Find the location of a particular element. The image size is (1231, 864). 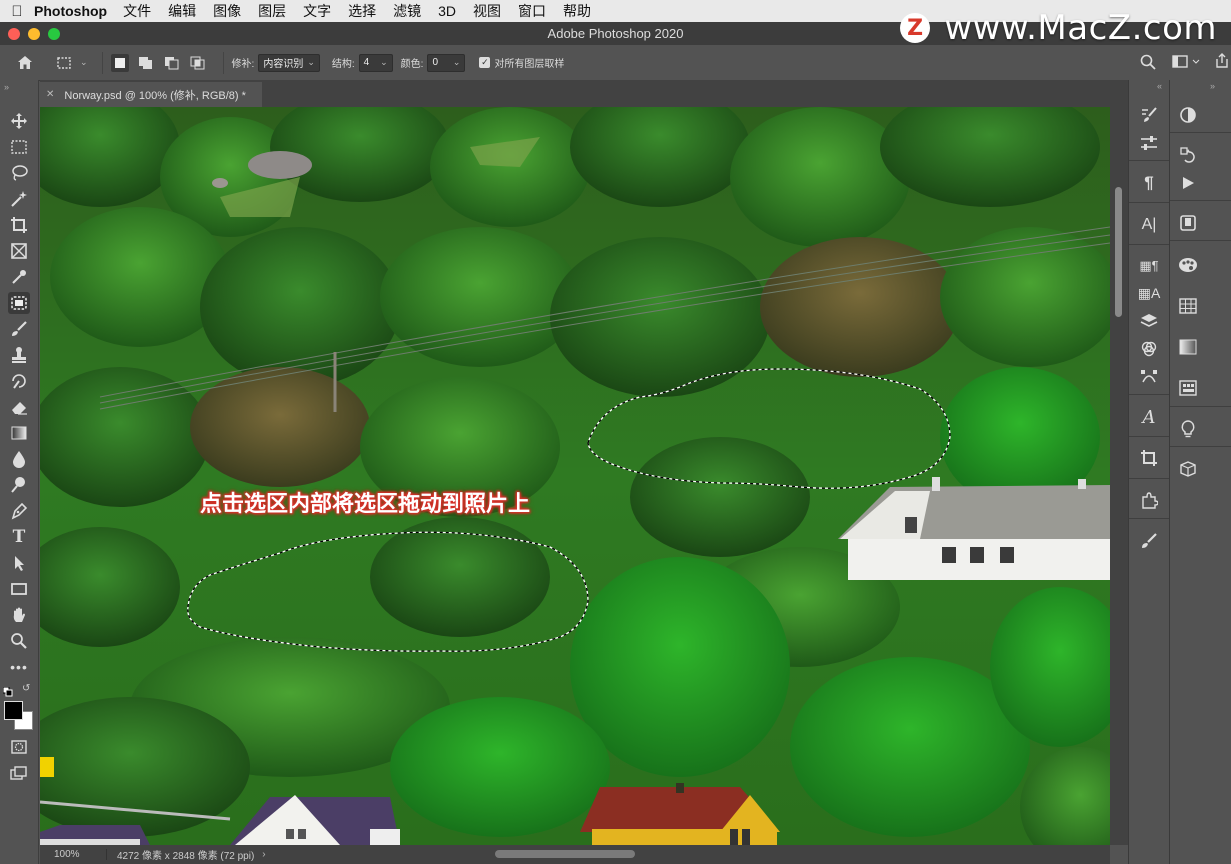

learn-lightbulb-icon is located at coordinates (1188, 429).